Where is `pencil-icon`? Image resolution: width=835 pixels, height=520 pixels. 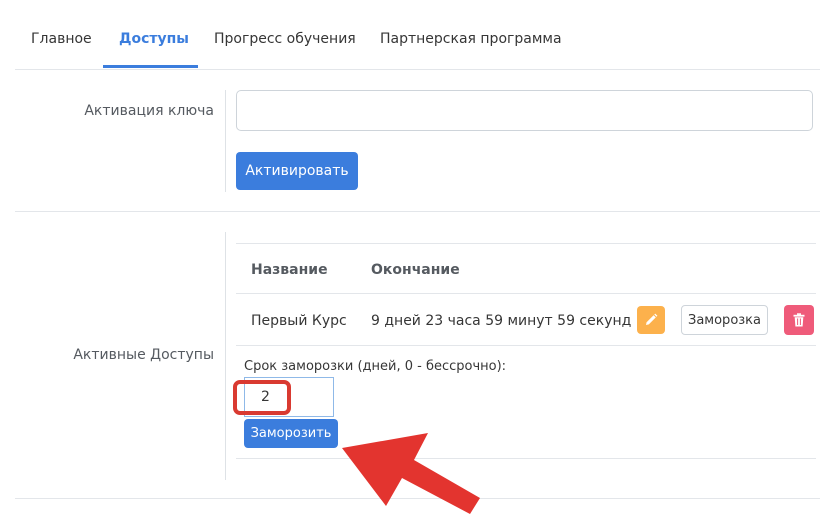
pencil-icon is located at coordinates (652, 319).